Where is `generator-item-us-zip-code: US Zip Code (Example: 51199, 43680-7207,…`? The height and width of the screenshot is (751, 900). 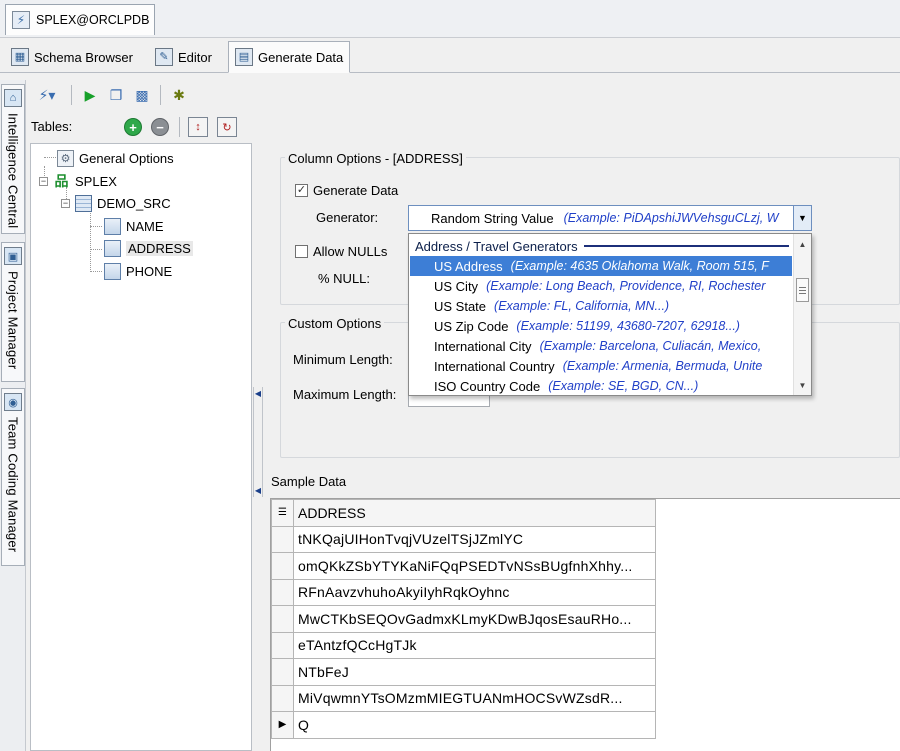
generator-item-us-zip-code: US Zip Code (Example: 51199, 43680-7207,… is located at coordinates (601, 326).